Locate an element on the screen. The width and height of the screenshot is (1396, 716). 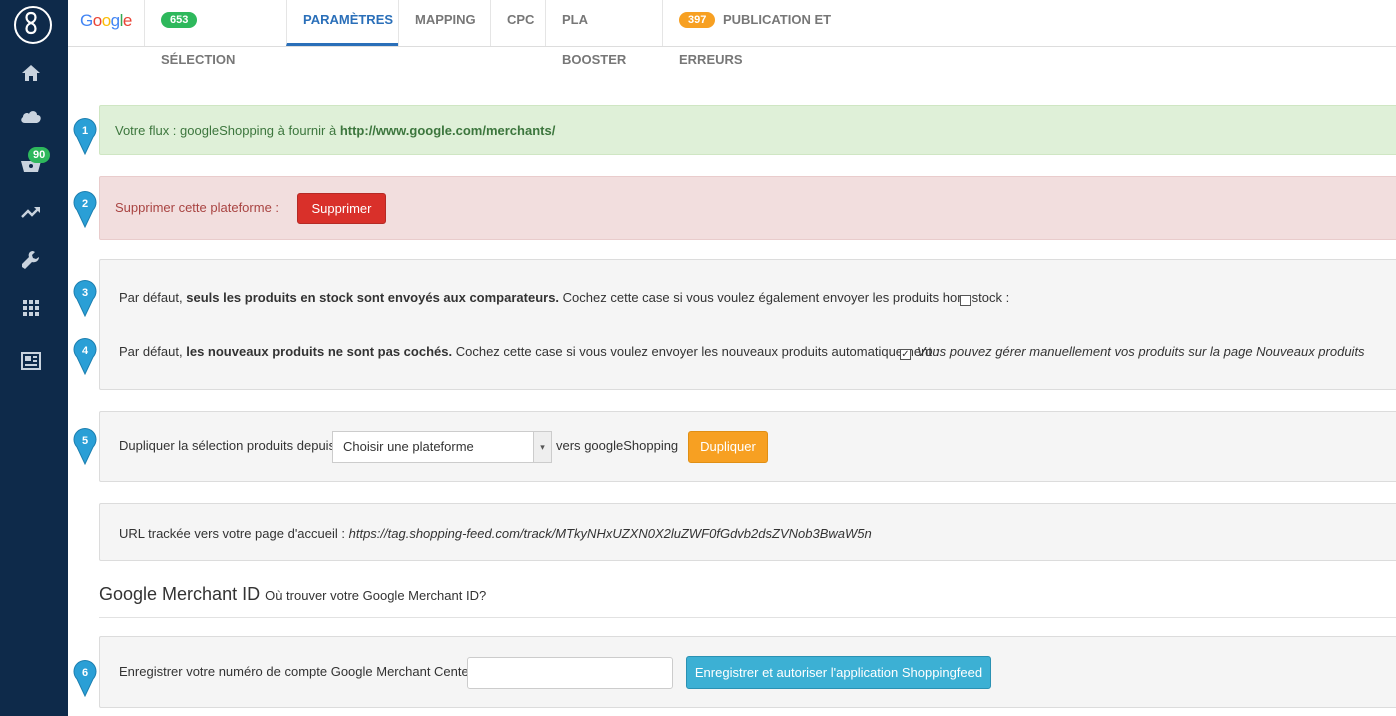
tab-pla-booster: PLA BOOSTER is located at coordinates (603, 33).